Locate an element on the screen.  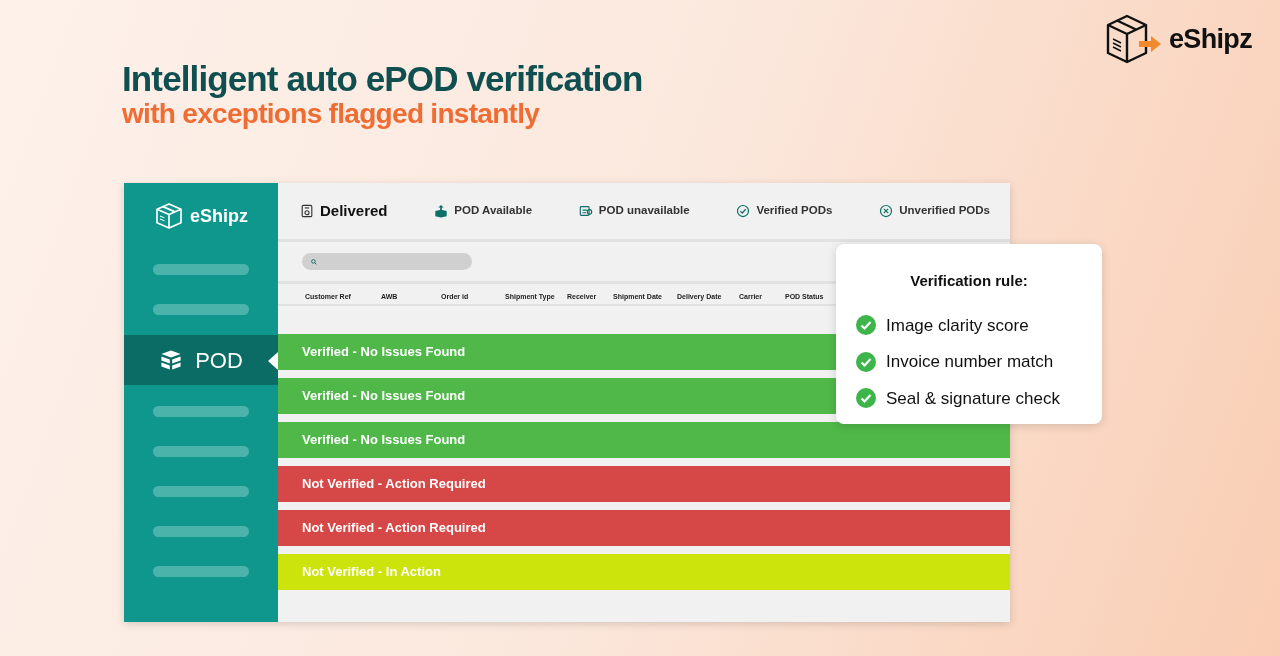
check-badge-icon is located at coordinates (743, 211).